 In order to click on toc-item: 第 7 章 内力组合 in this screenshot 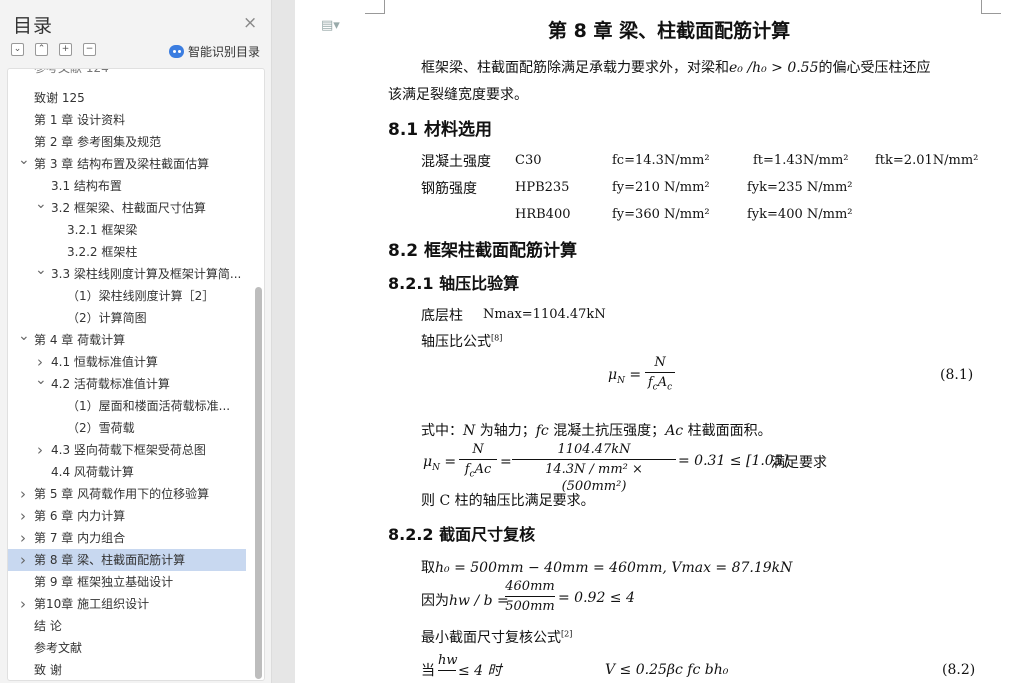, I will do `click(149, 538)`.